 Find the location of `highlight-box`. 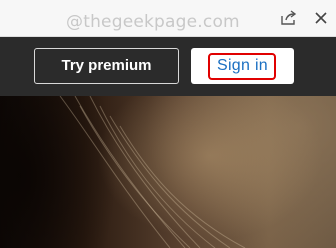

highlight-box is located at coordinates (242, 66).